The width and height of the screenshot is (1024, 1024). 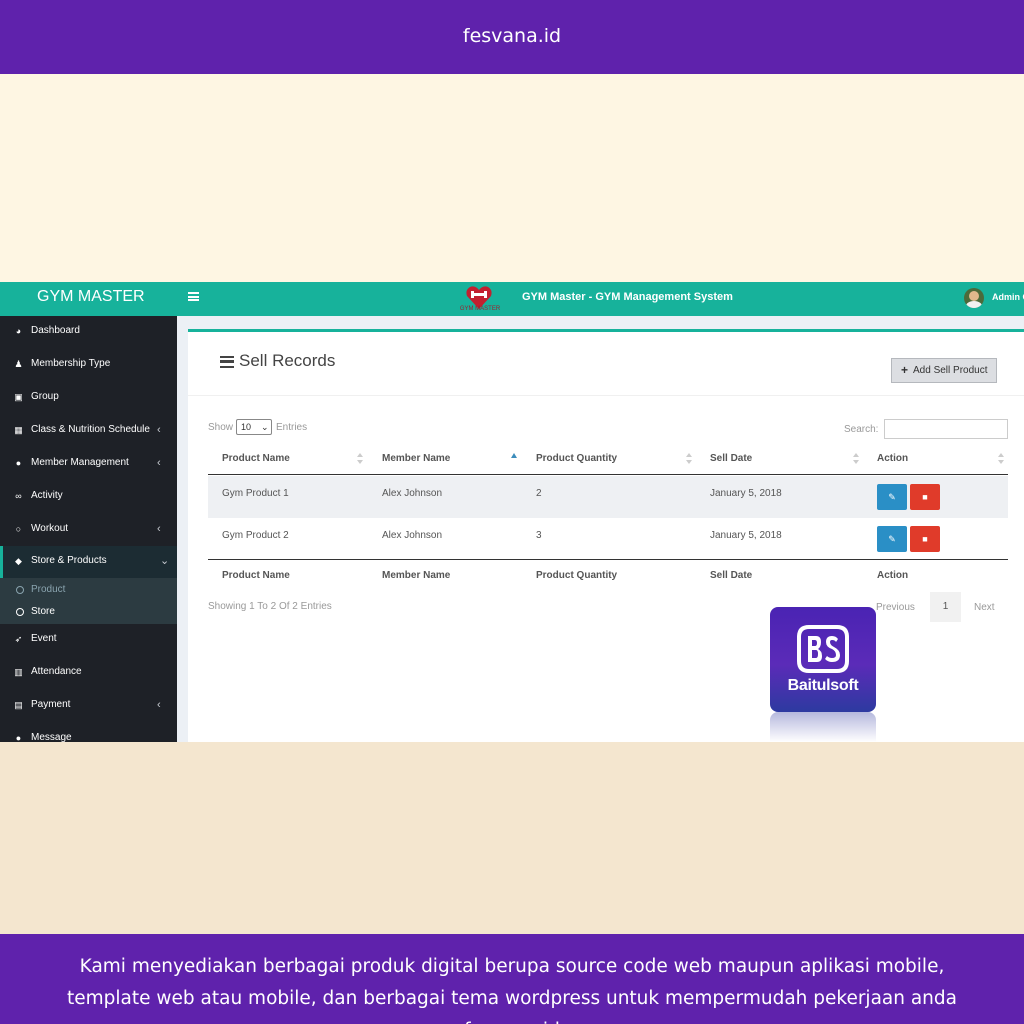 I want to click on top-banner-text: fesvana.id, so click(x=512, y=36).